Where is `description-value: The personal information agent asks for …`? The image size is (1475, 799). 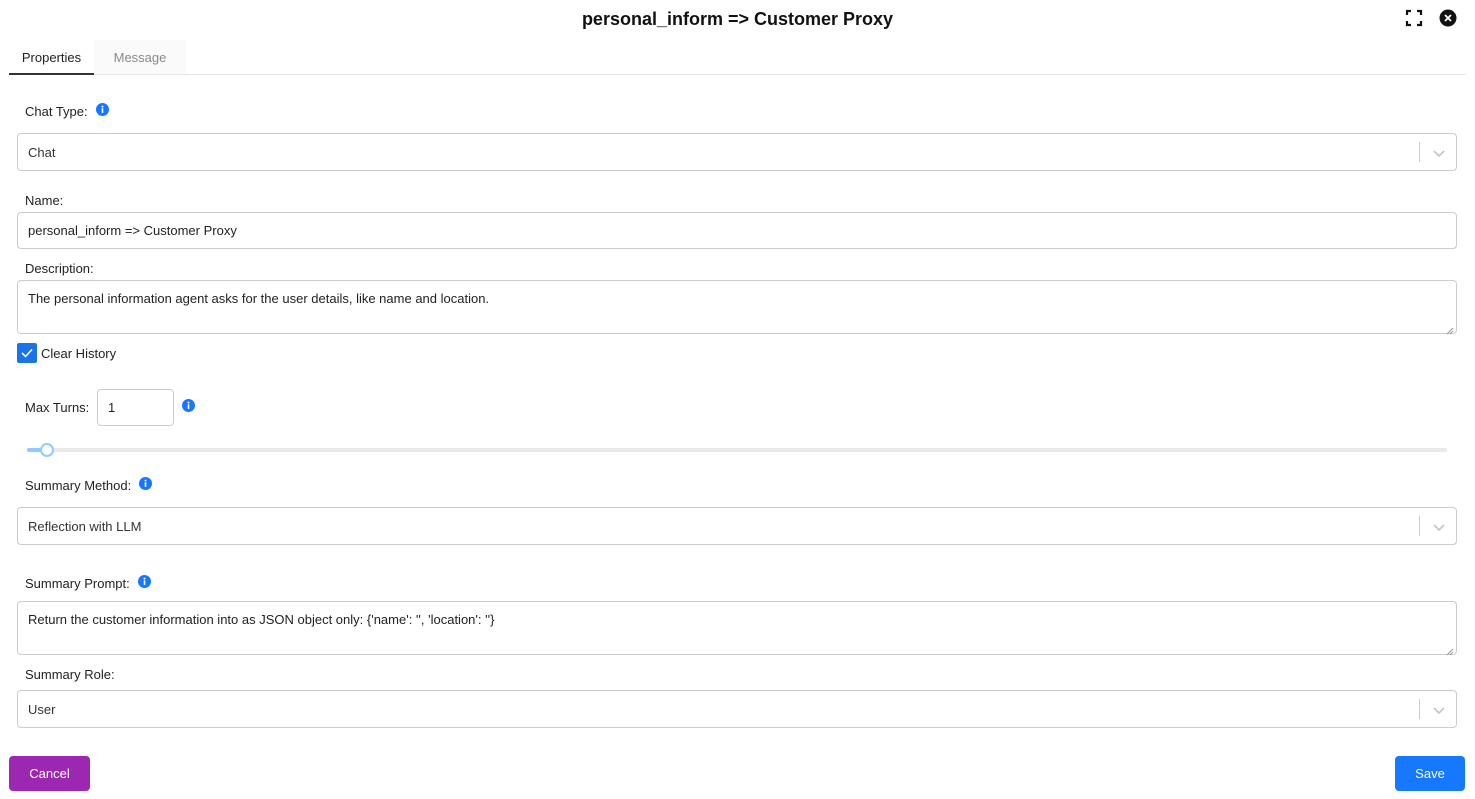 description-value: The personal information agent asks for … is located at coordinates (259, 298).